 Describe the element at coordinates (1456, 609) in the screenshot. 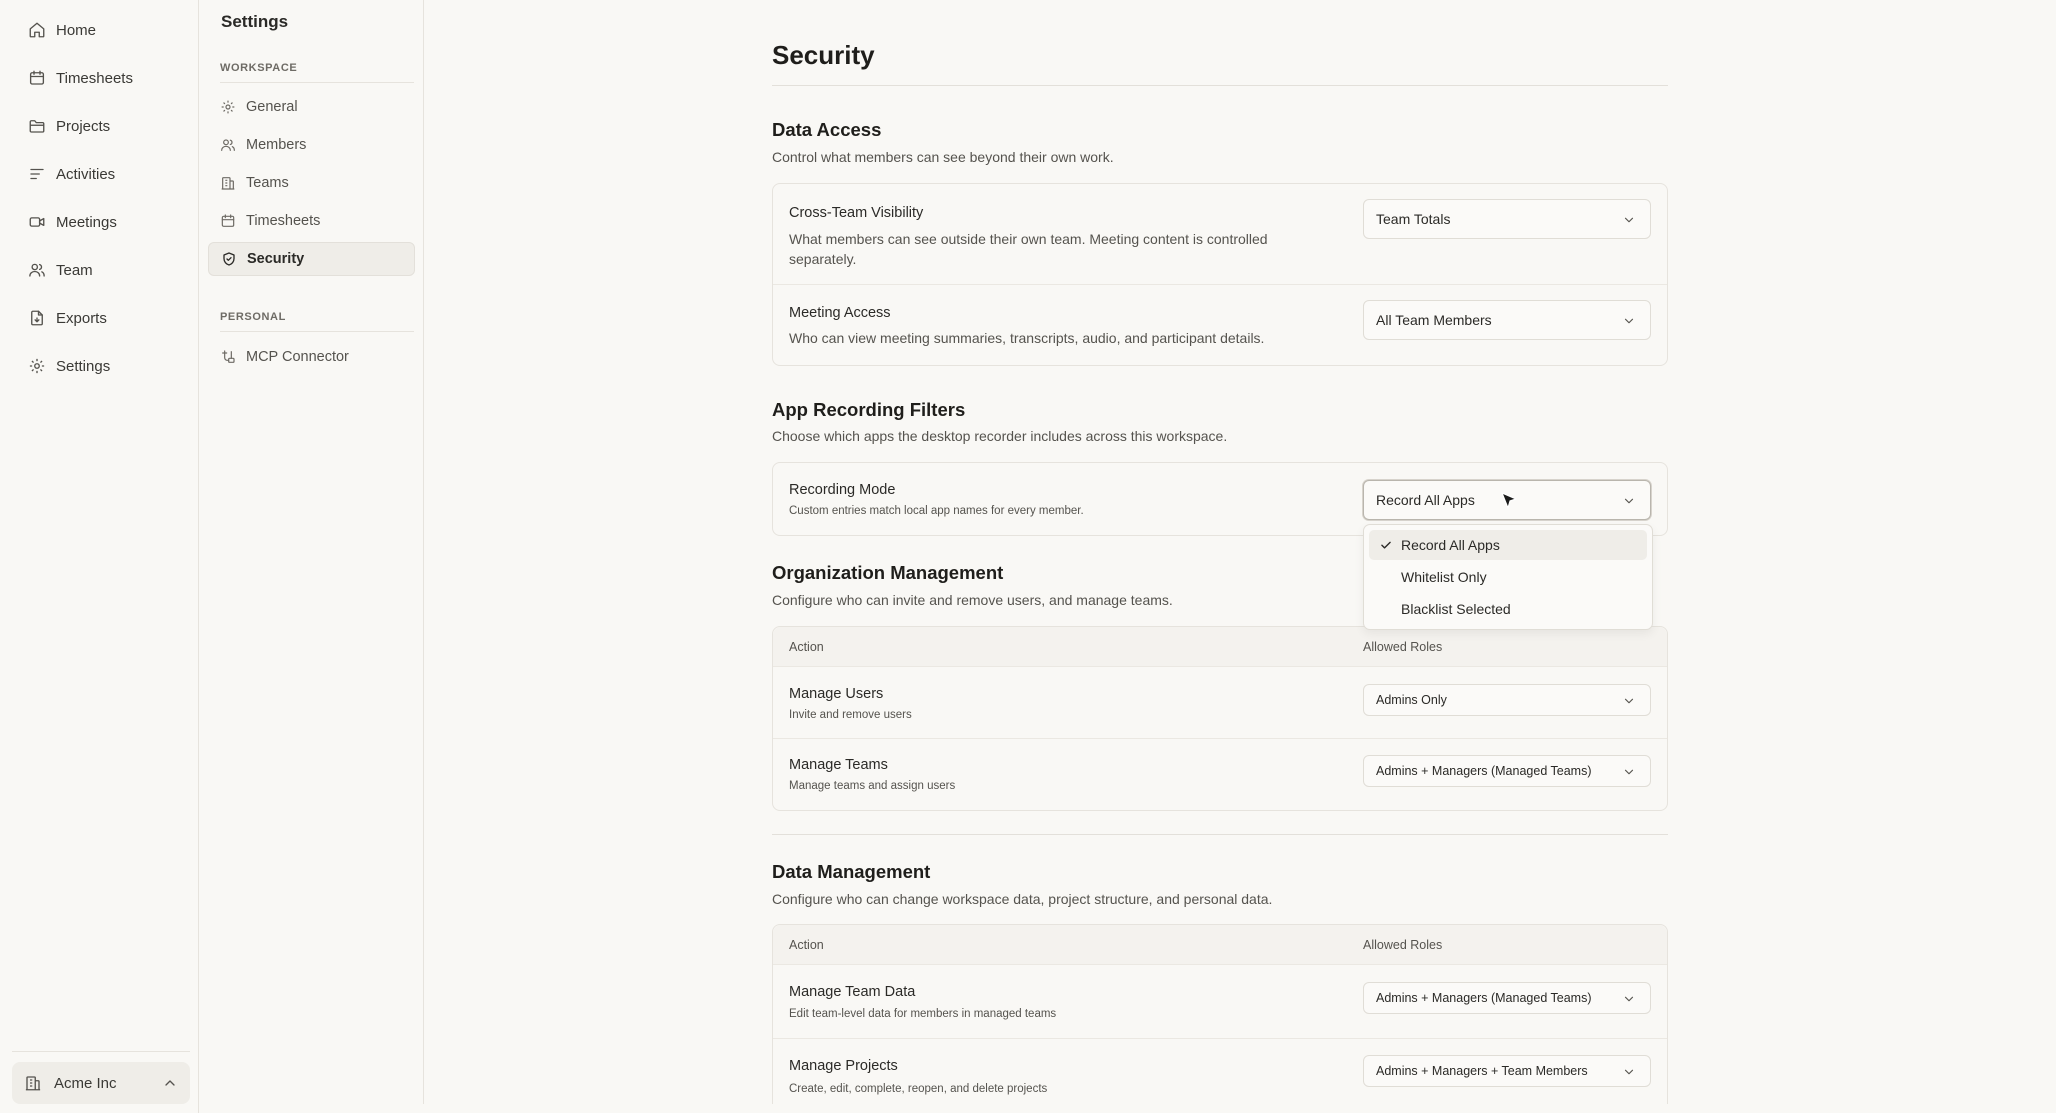

I see `option-label: Blacklist Selected` at that location.